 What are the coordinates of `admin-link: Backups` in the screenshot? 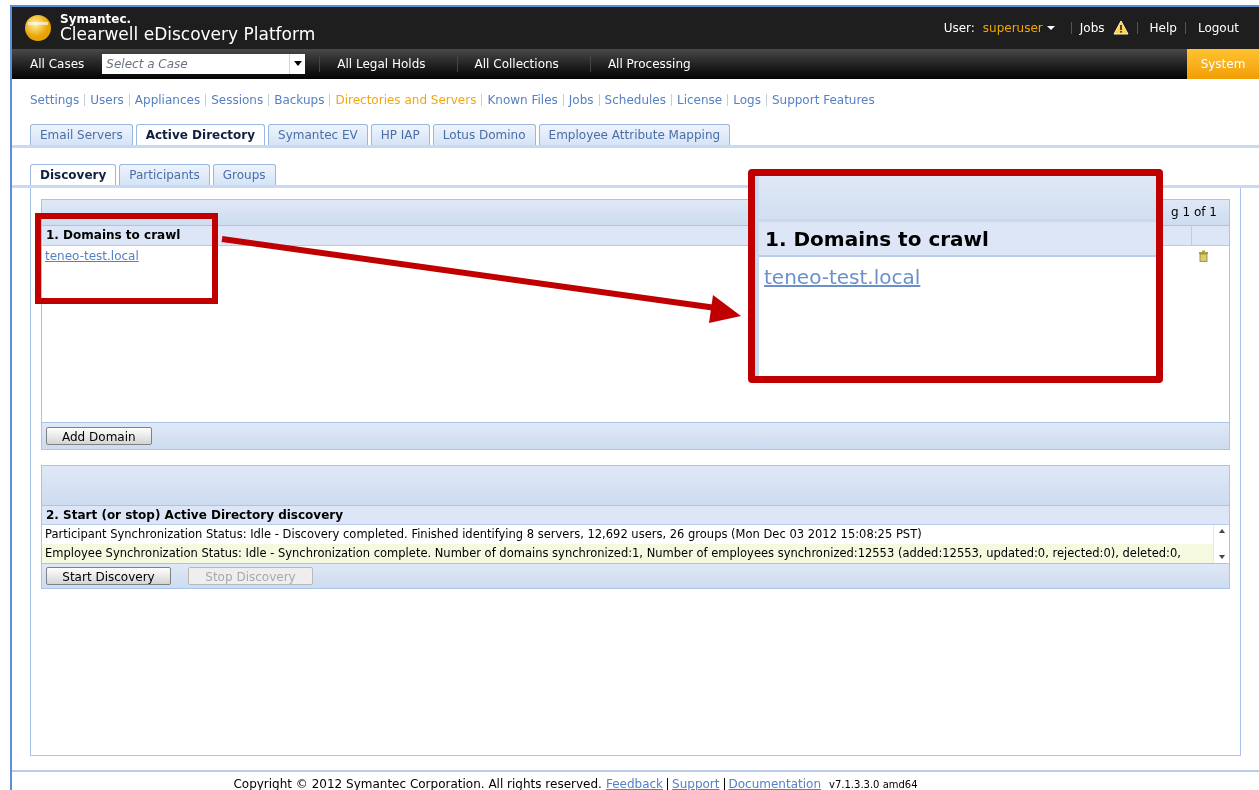 It's located at (299, 99).